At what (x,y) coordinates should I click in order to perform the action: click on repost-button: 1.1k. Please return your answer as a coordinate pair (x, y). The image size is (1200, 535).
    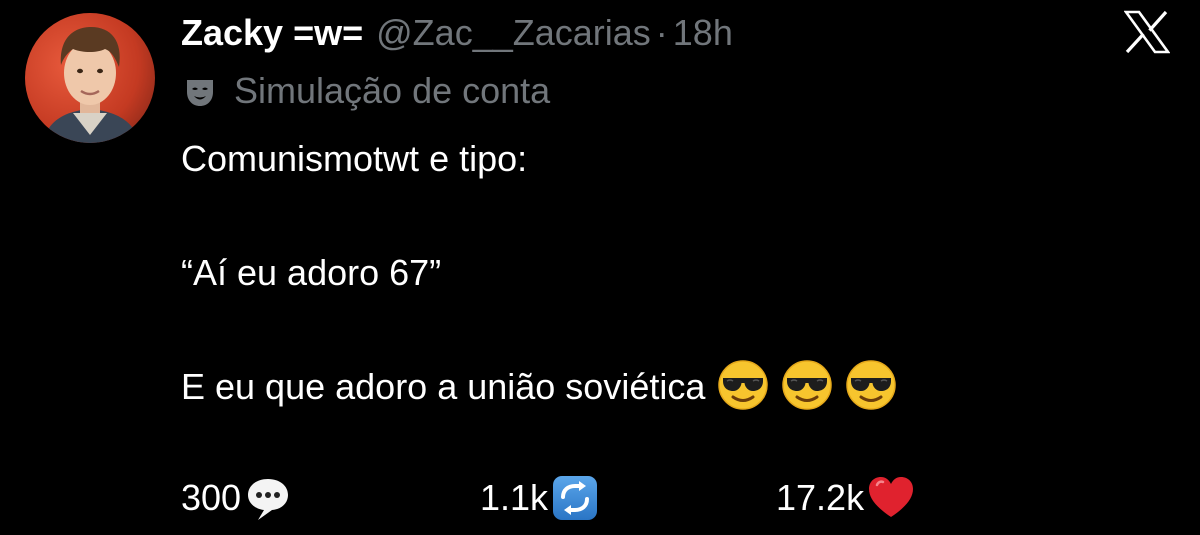
    Looking at the image, I should click on (540, 497).